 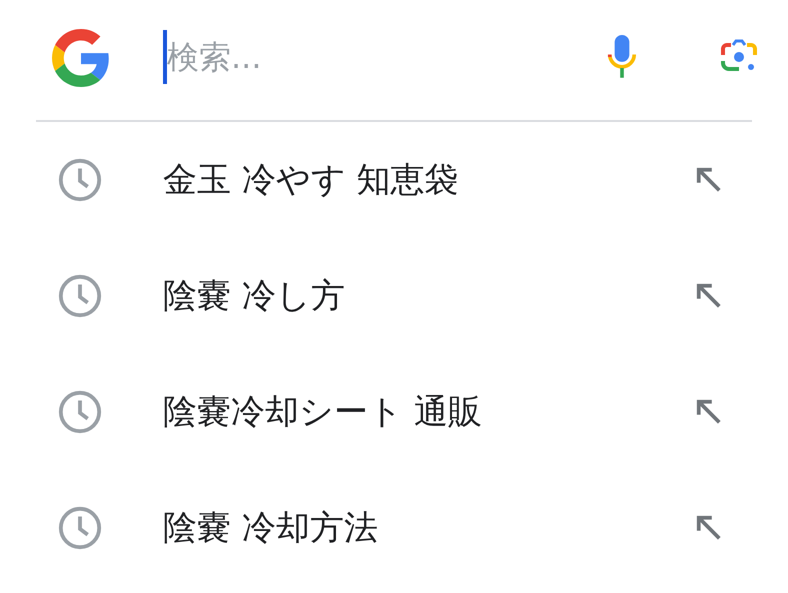 What do you see at coordinates (81, 58) in the screenshot?
I see `google-logo-icon` at bounding box center [81, 58].